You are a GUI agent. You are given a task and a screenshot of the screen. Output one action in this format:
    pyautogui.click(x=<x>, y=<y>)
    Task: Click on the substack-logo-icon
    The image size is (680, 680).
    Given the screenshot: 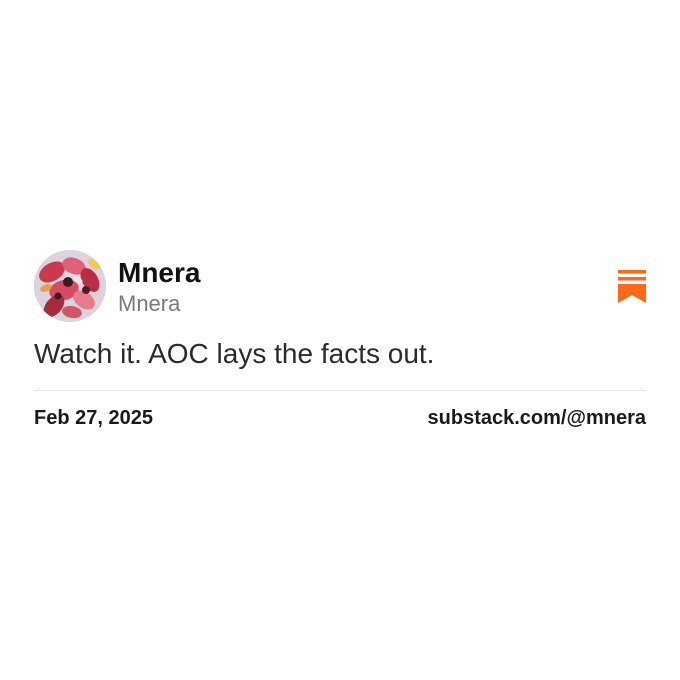 What is the action you would take?
    pyautogui.click(x=632, y=286)
    